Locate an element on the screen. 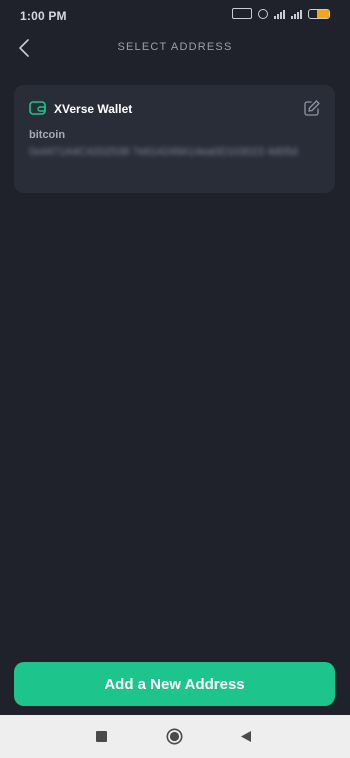 This screenshot has width=350, height=758. wallet-icon is located at coordinates (37, 108).